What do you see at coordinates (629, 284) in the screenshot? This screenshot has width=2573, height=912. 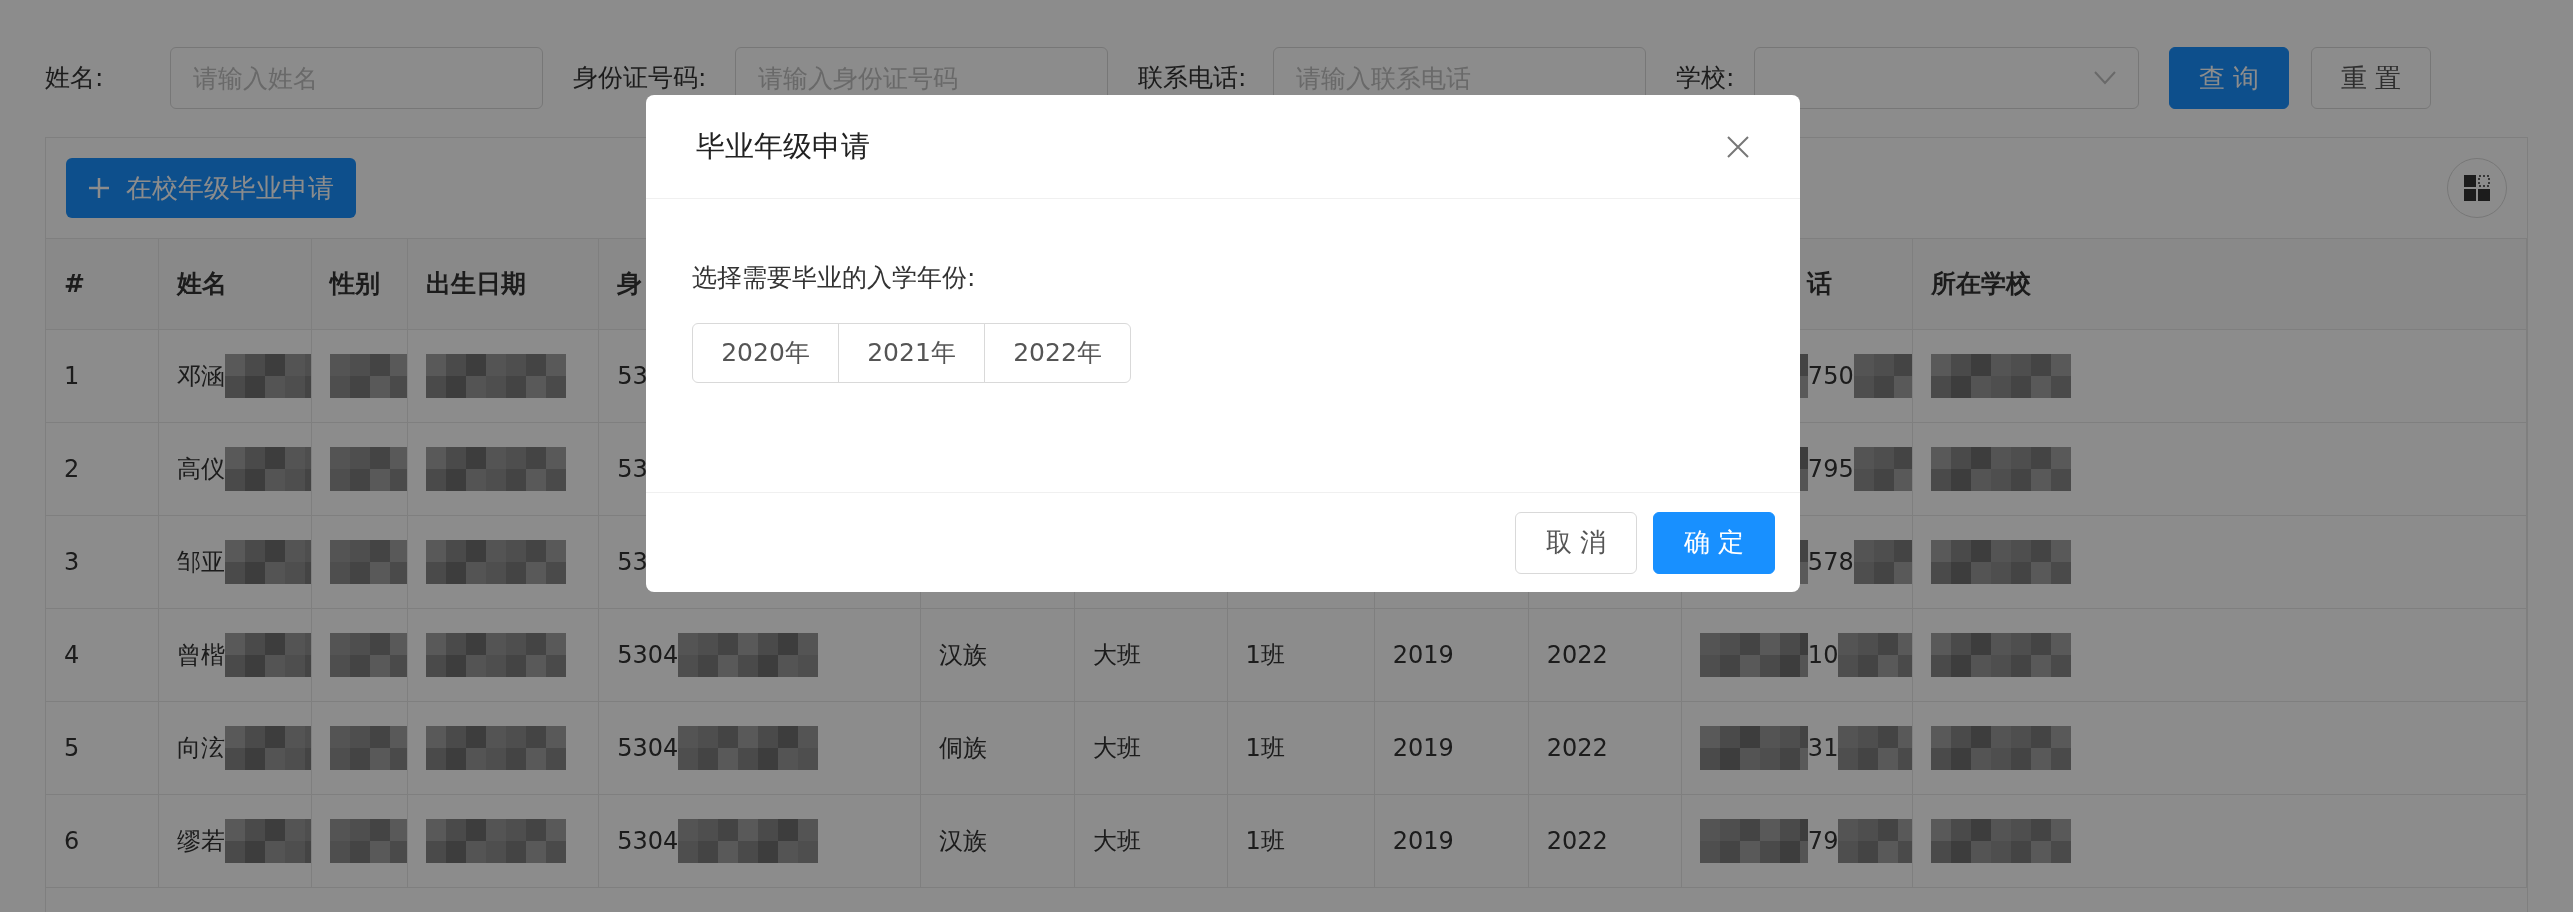 I see `column-header: 身` at bounding box center [629, 284].